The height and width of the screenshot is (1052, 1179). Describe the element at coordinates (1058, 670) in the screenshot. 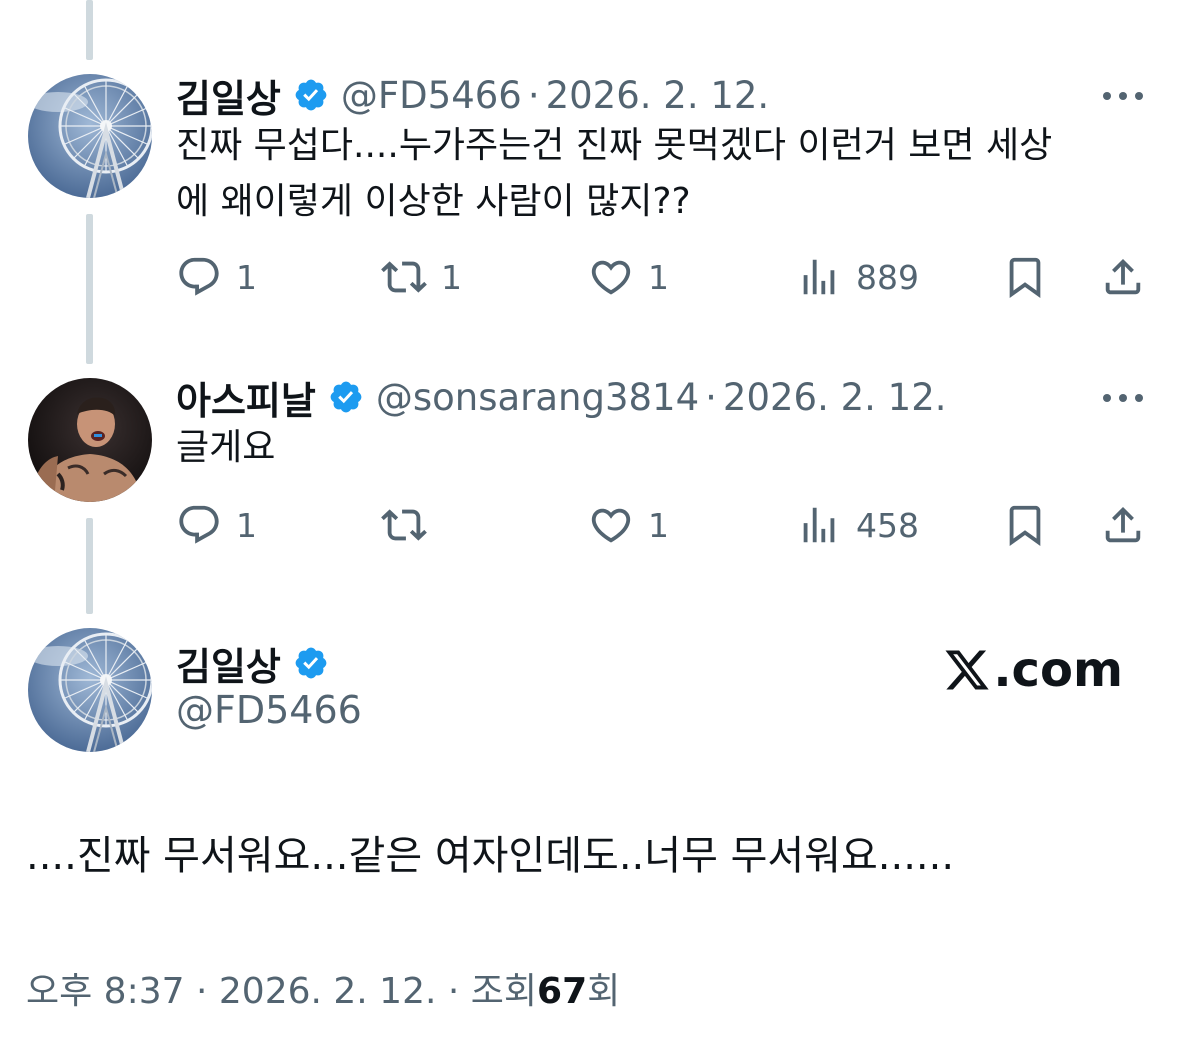

I see `brand-domain: .com` at that location.